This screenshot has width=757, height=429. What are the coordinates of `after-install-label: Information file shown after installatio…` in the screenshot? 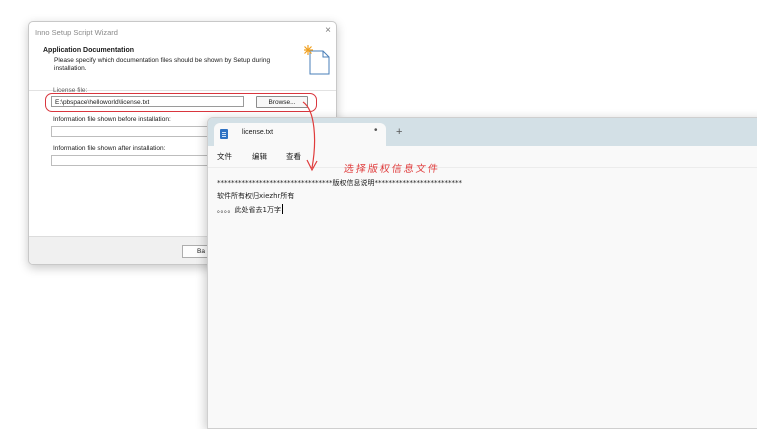 It's located at (109, 148).